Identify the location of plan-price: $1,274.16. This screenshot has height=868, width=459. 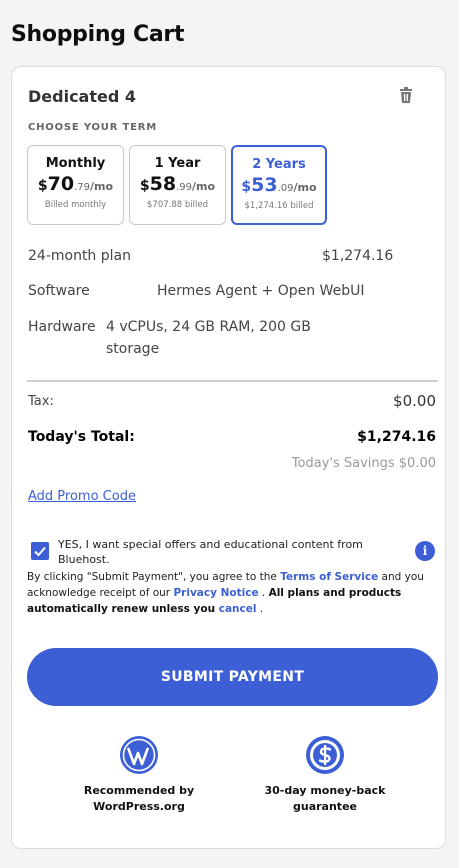
(358, 256).